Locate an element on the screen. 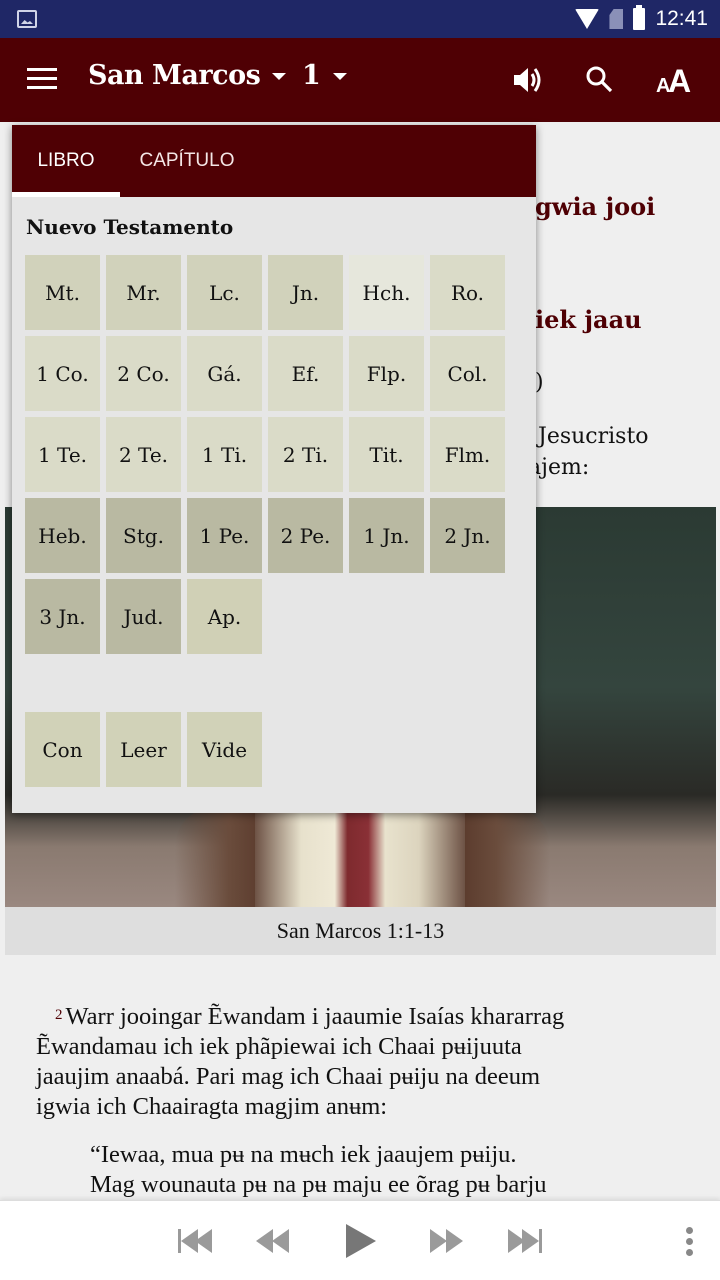 This screenshot has width=720, height=1280. book-selector: San Marcos is located at coordinates (187, 75).